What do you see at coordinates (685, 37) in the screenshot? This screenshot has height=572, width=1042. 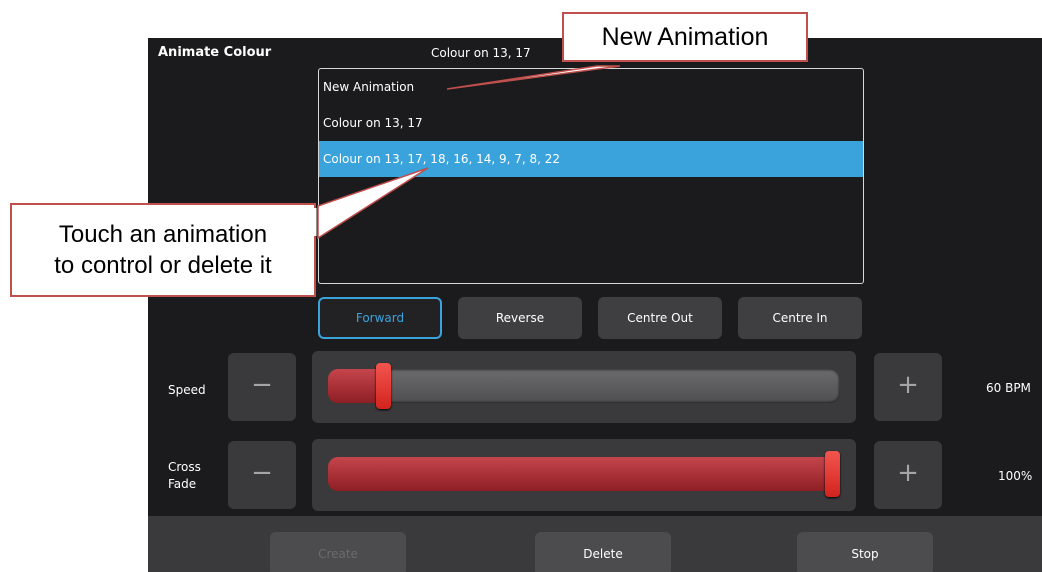 I see `new-animation-callout: New Animation` at bounding box center [685, 37].